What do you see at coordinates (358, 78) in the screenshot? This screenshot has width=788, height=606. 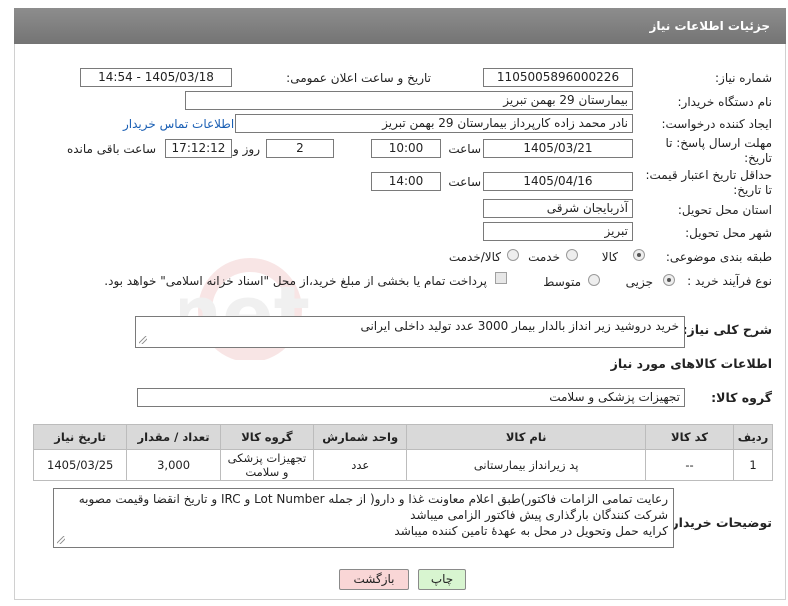 I see `announce-label: تاریخ و ساعت اعلان عمومی:` at bounding box center [358, 78].